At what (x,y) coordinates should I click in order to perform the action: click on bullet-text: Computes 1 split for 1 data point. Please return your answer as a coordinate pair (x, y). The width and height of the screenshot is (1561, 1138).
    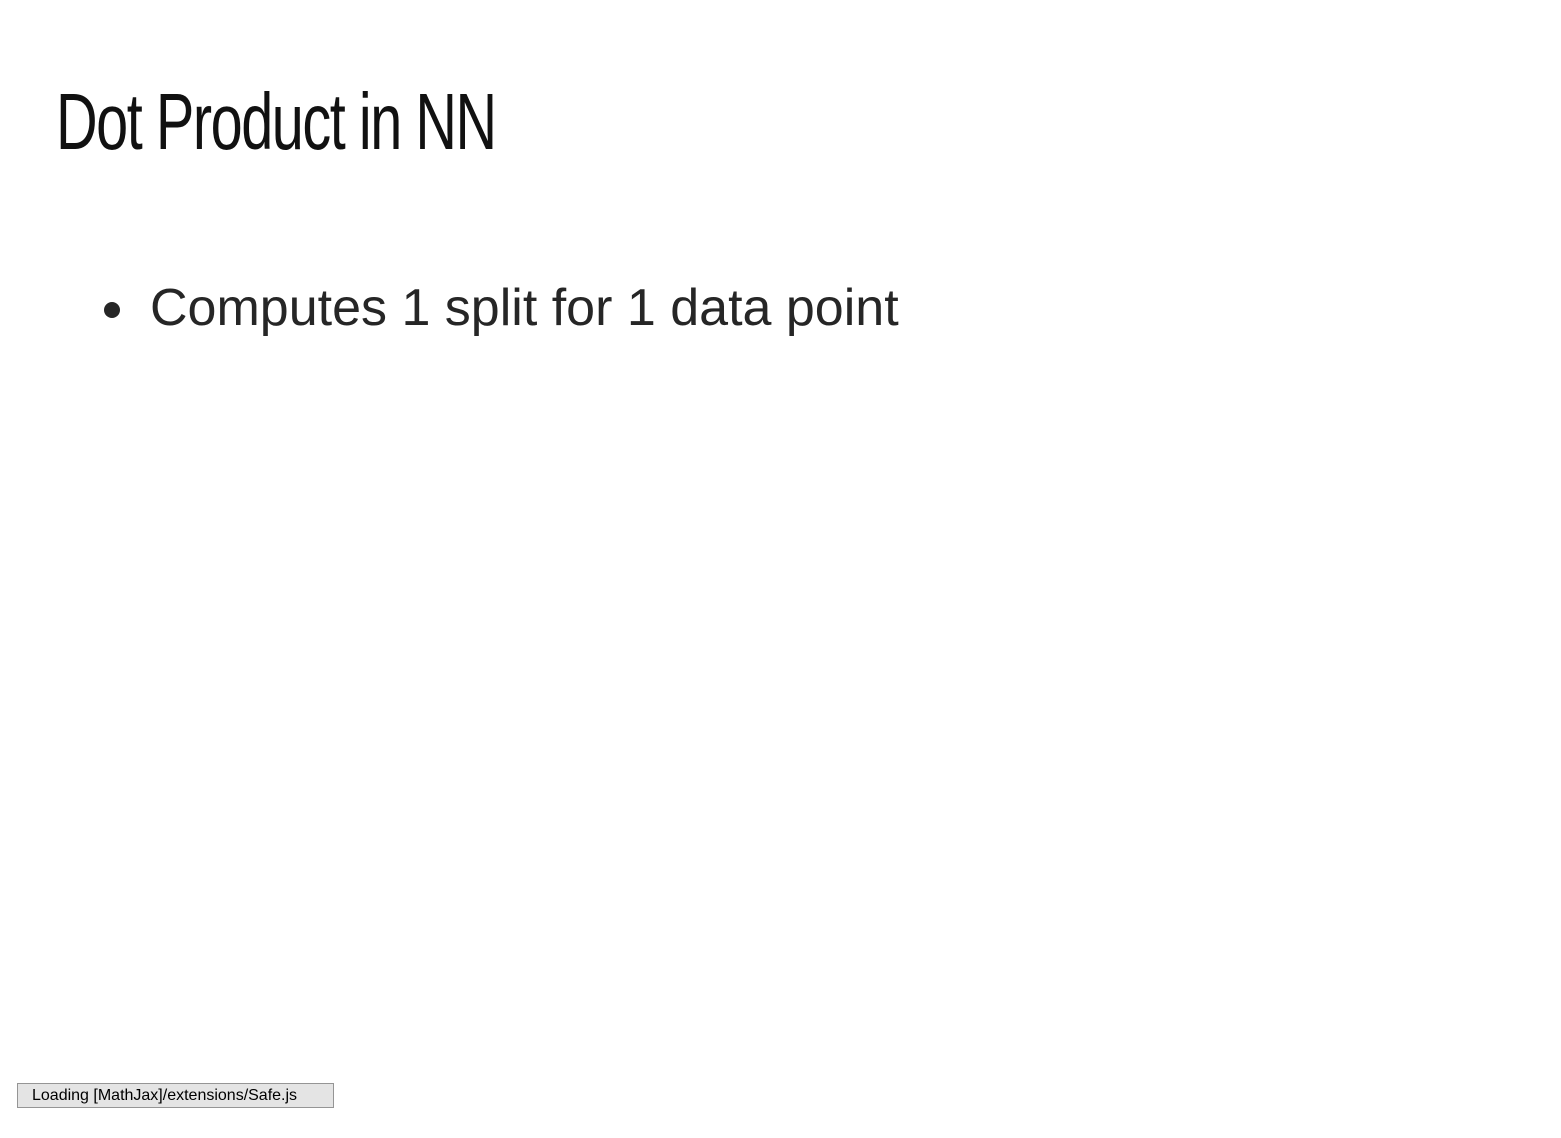
    Looking at the image, I should click on (524, 308).